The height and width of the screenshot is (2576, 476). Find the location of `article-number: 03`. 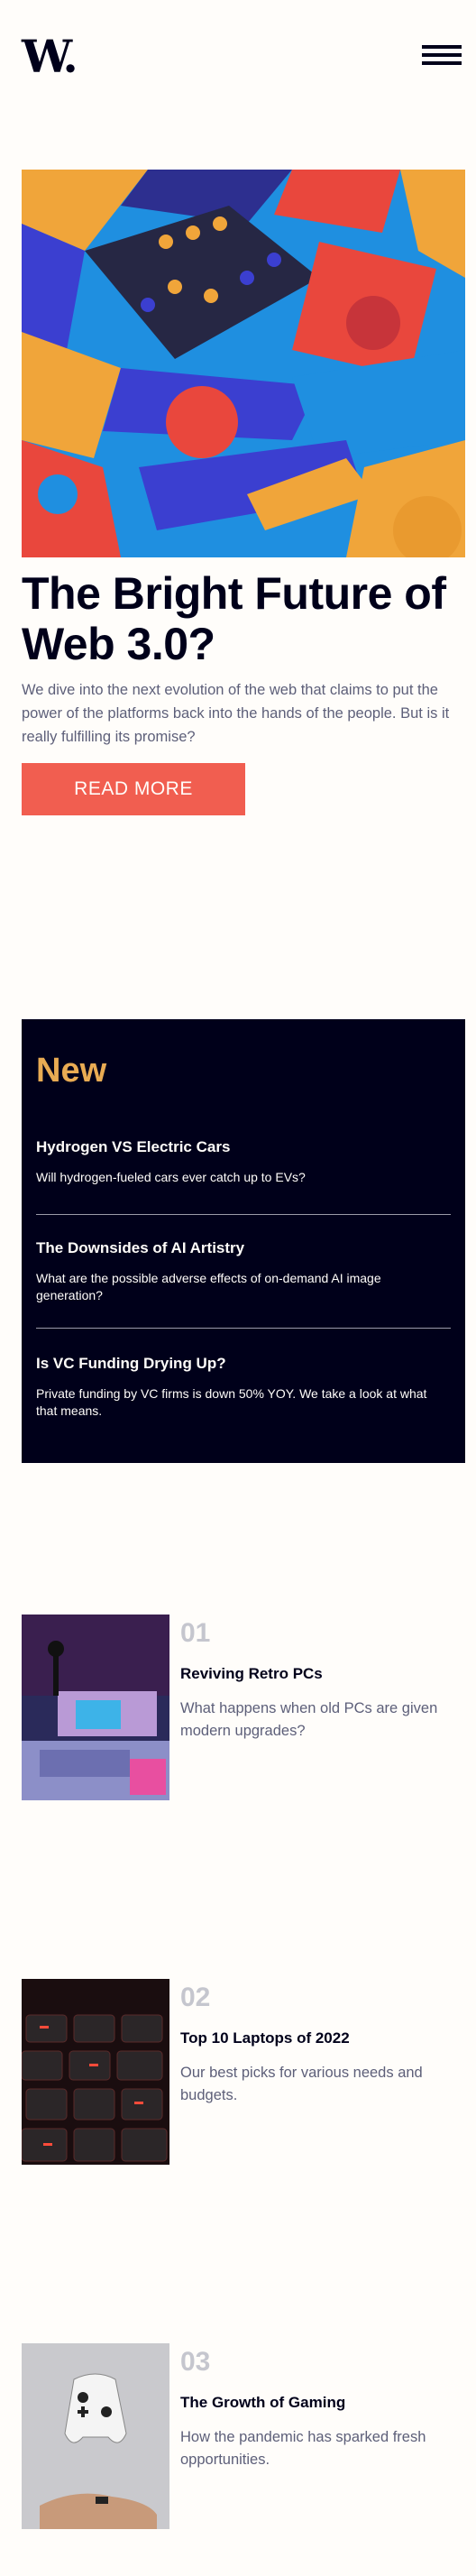

article-number: 03 is located at coordinates (195, 2362).